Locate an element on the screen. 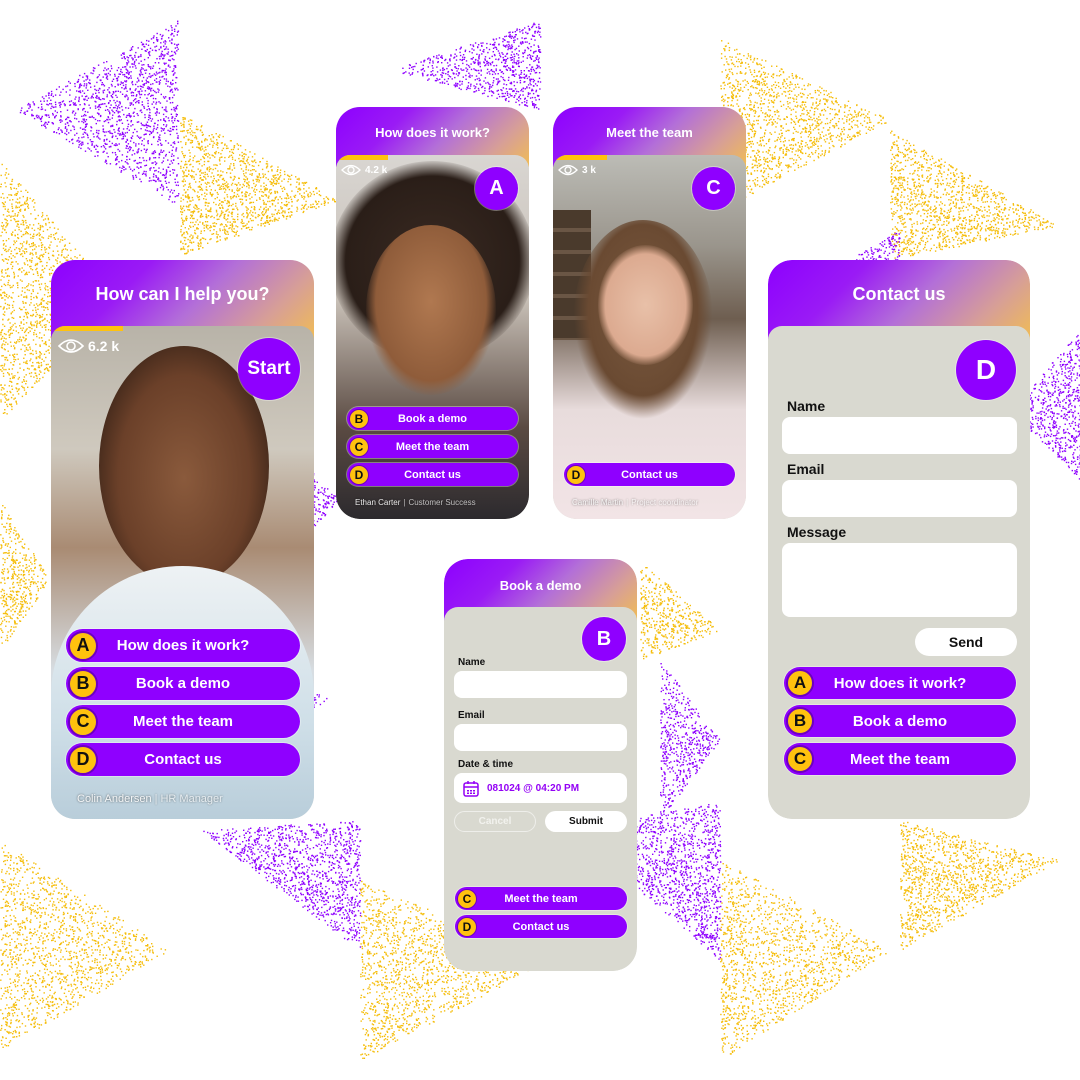  start-badge-label: Start is located at coordinates (269, 368).